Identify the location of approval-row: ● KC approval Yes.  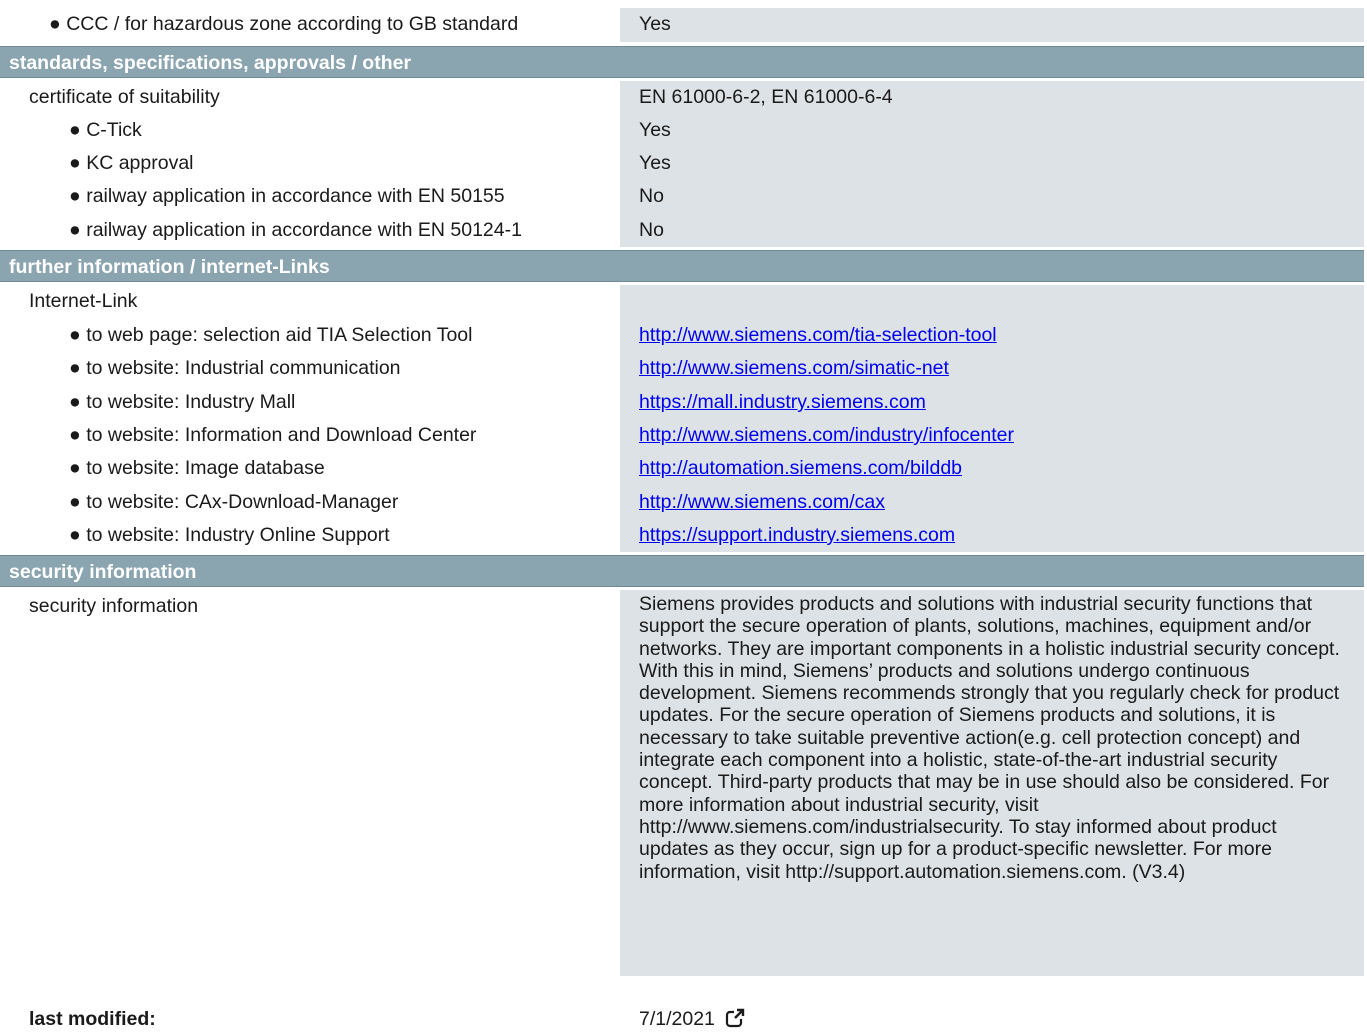
(682, 163).